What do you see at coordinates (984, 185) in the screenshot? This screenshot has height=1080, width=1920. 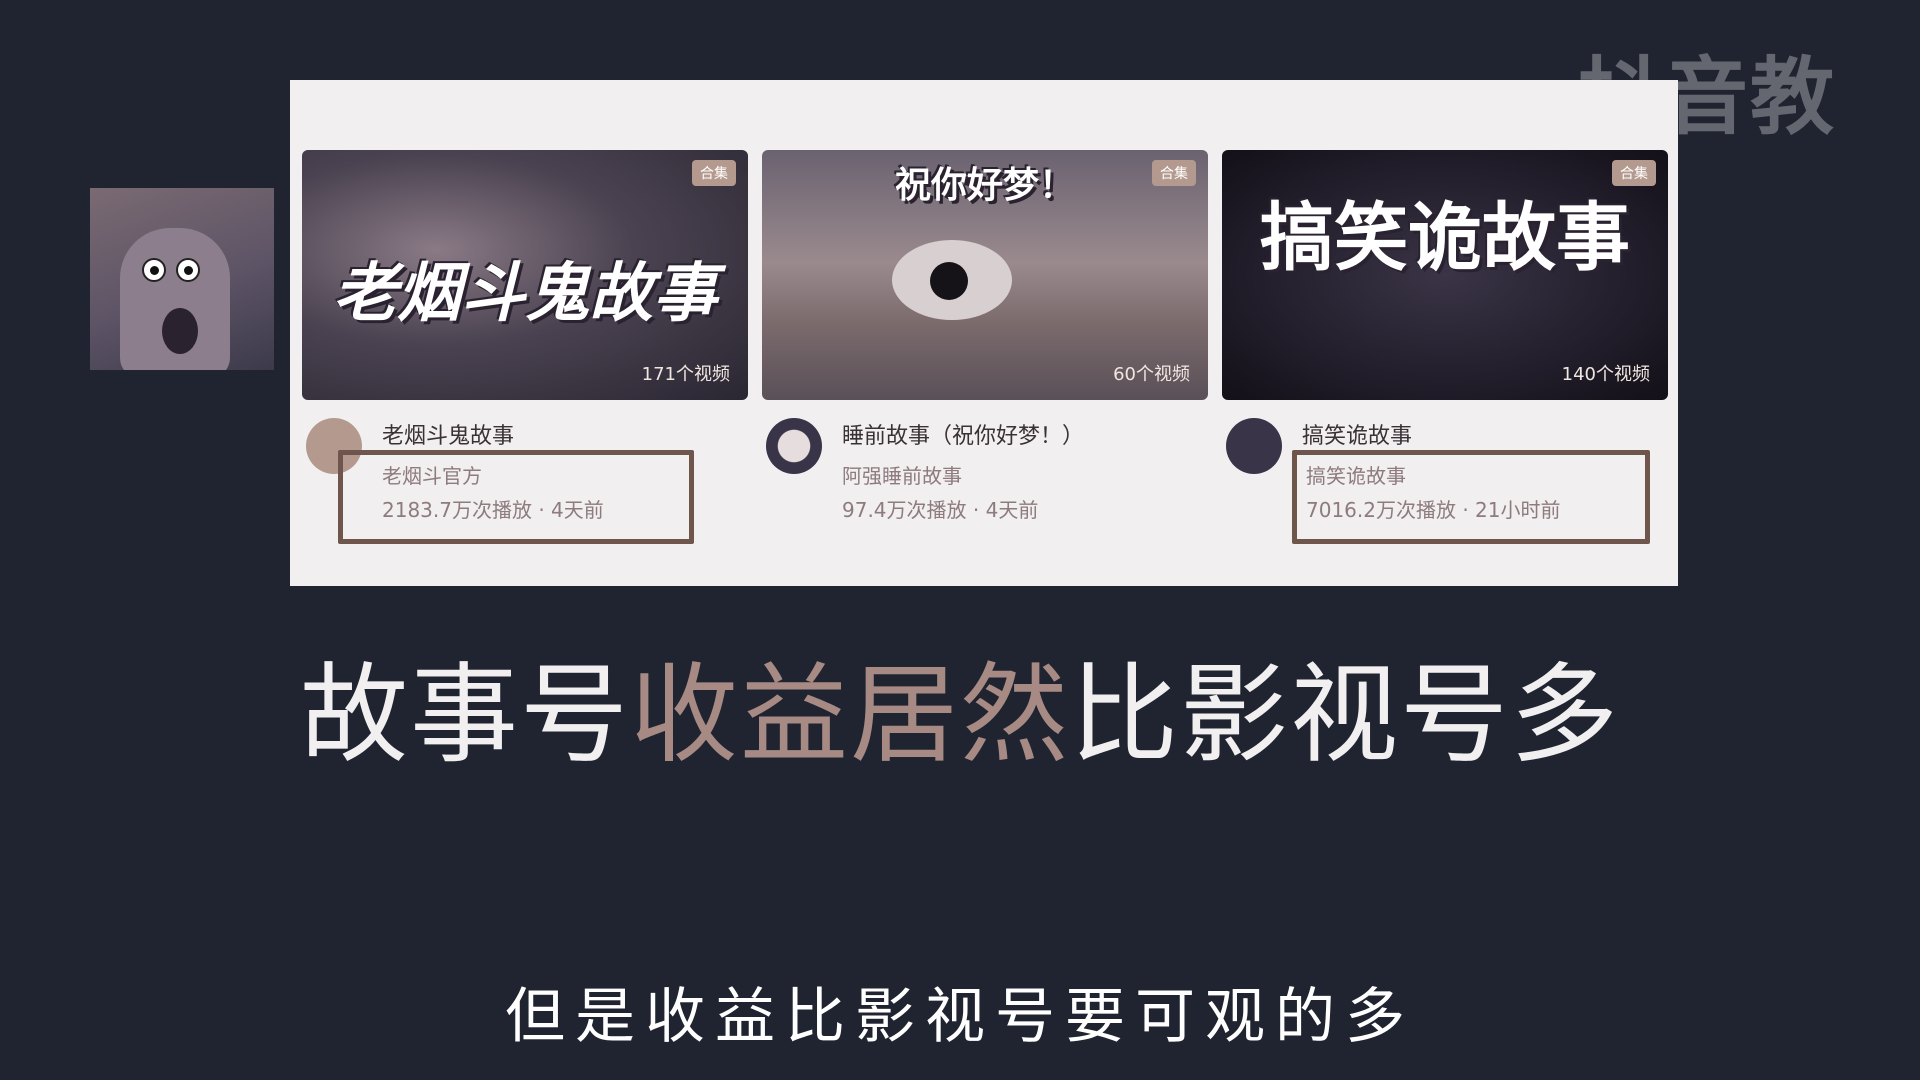 I see `thumbnail-title: 祝你好梦！` at bounding box center [984, 185].